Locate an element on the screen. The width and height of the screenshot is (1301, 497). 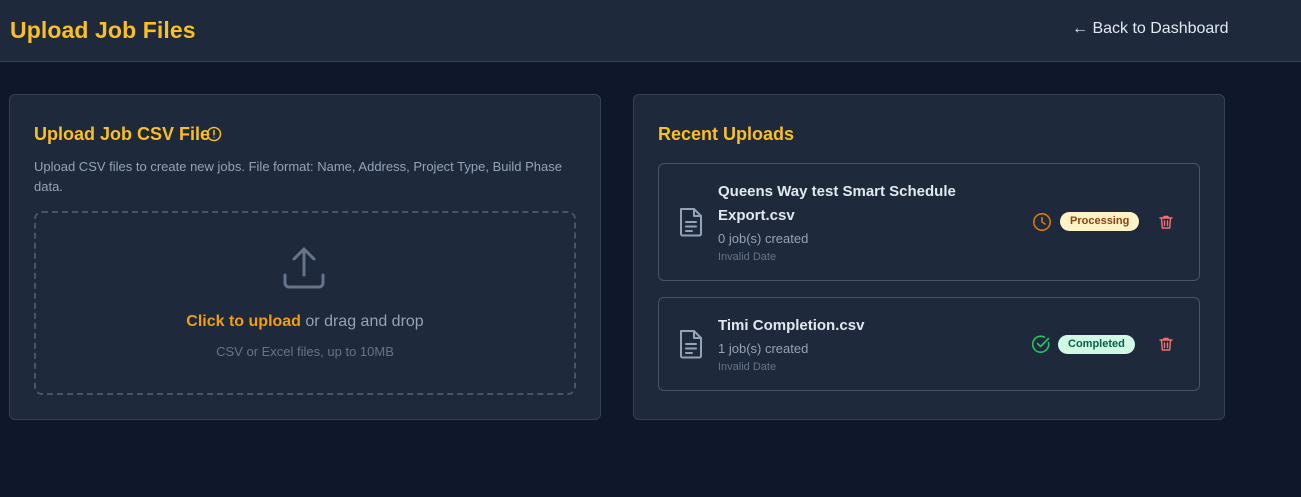
page-title: Upload Job Files is located at coordinates (103, 30).